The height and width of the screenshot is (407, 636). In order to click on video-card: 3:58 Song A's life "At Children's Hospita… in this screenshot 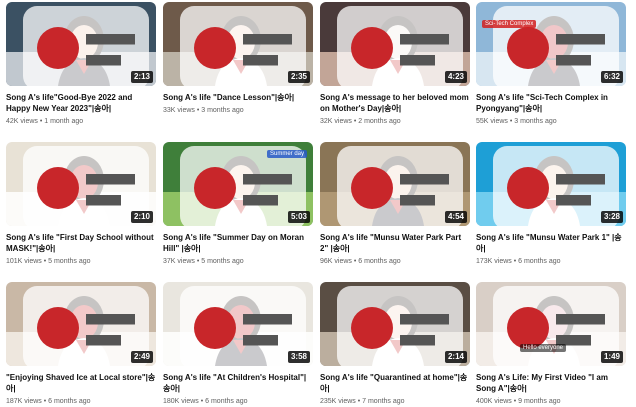, I will do `click(238, 344)`.